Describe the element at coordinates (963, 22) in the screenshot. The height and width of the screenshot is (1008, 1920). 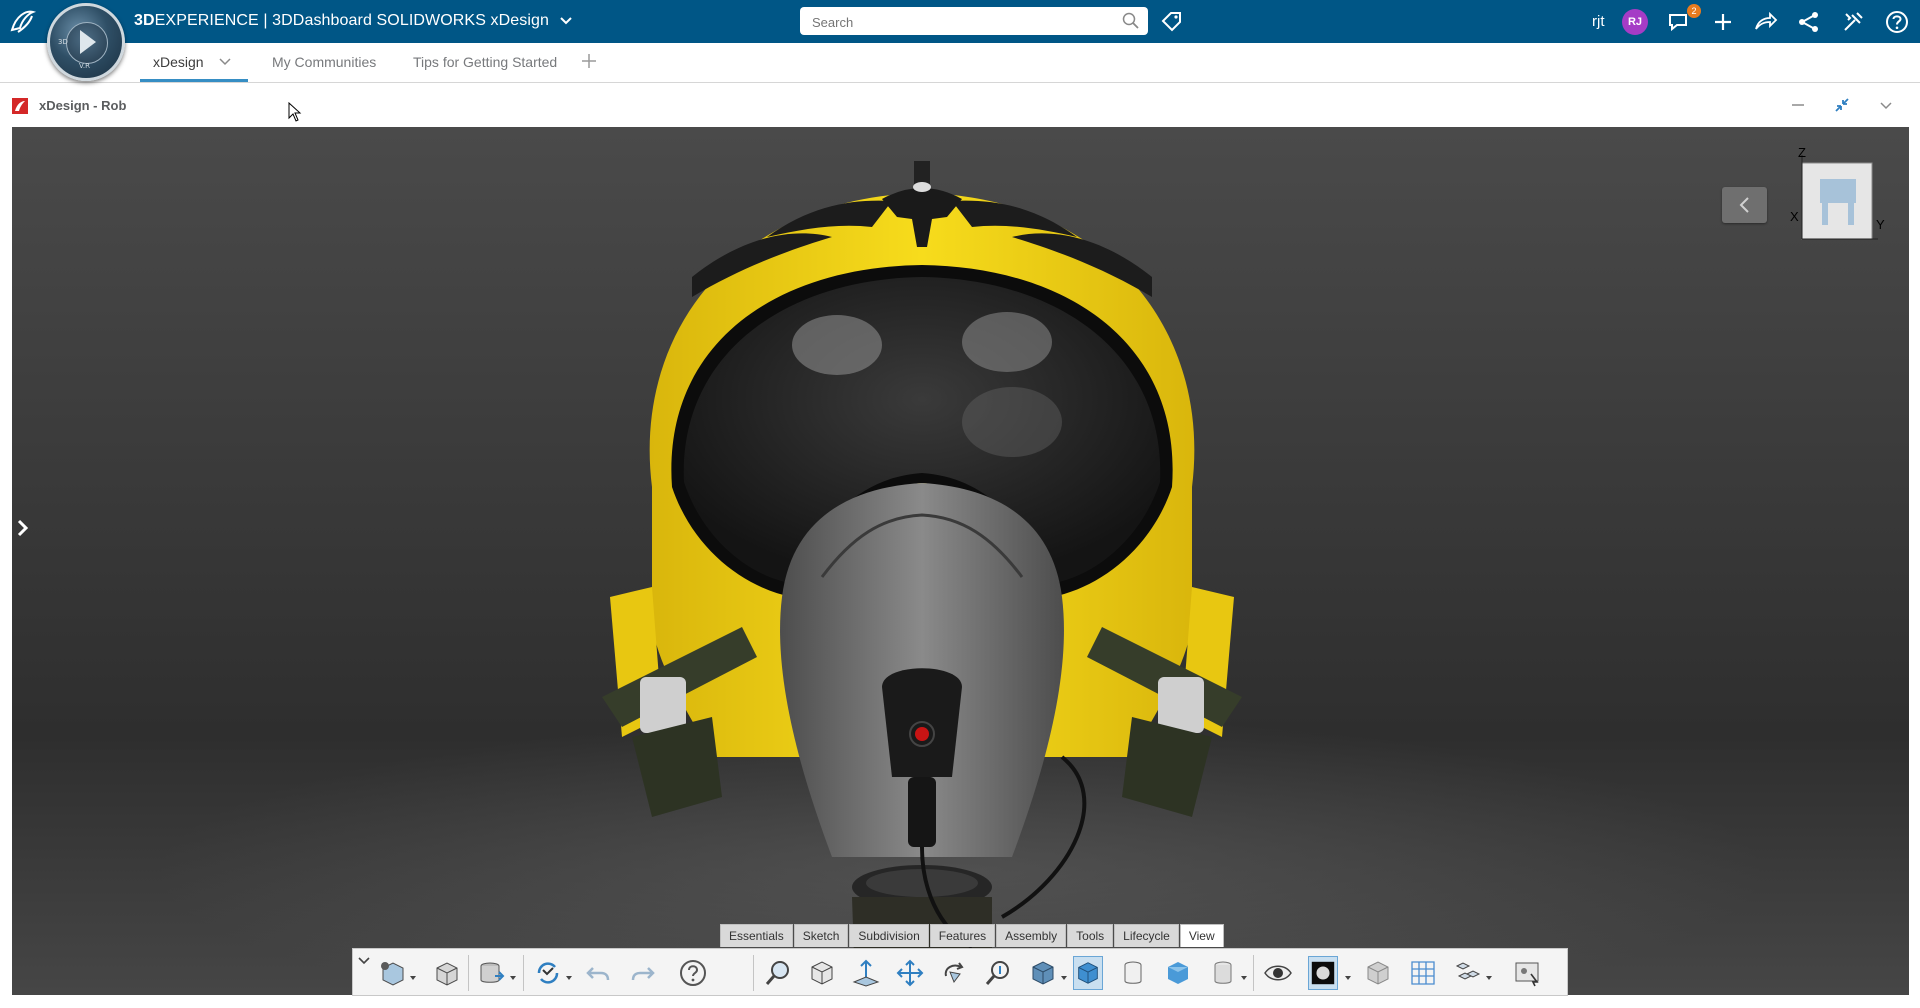
I see `search-input` at that location.